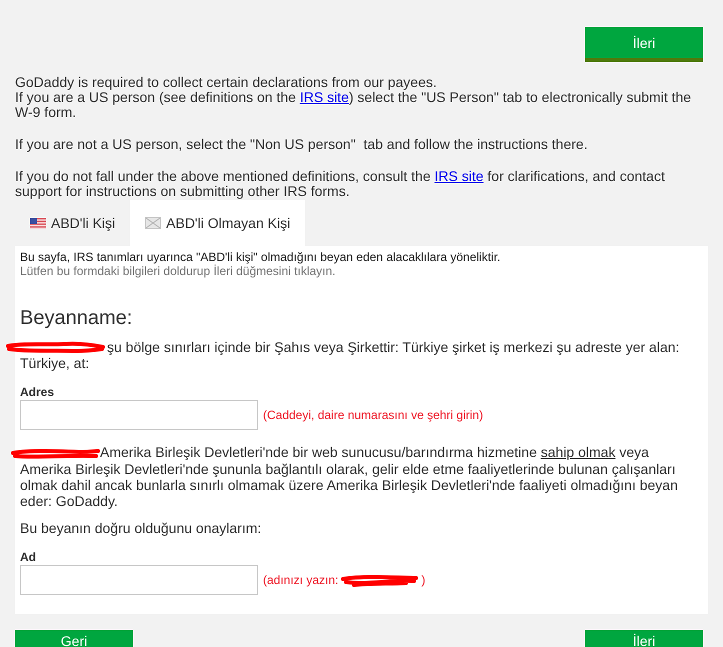 This screenshot has height=647, width=723. I want to click on field-label: Ad, so click(28, 557).